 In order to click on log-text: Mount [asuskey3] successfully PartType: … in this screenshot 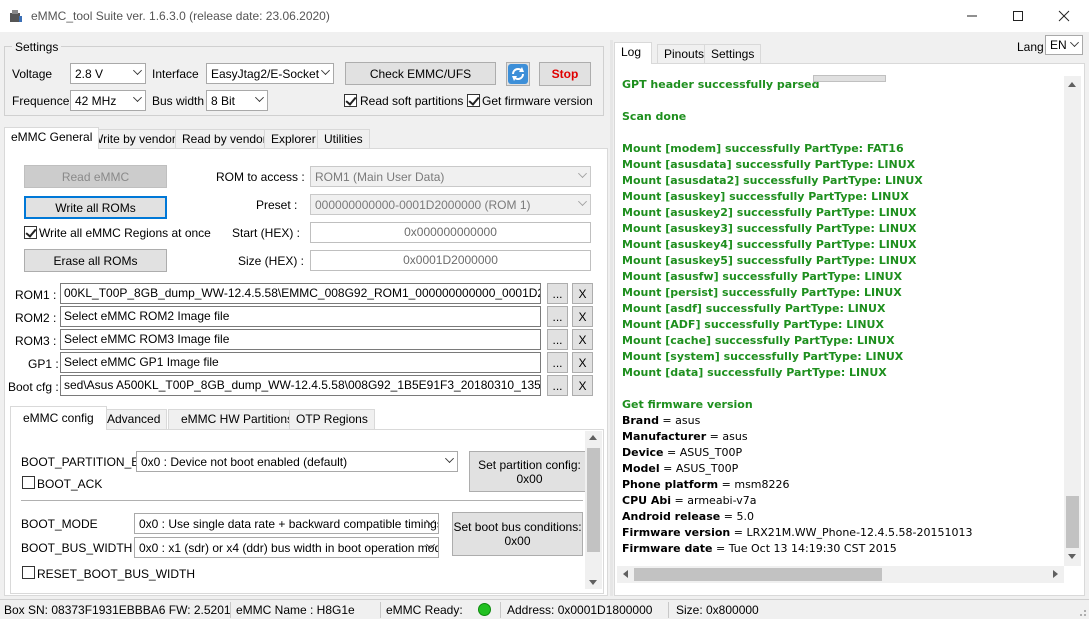, I will do `click(769, 228)`.